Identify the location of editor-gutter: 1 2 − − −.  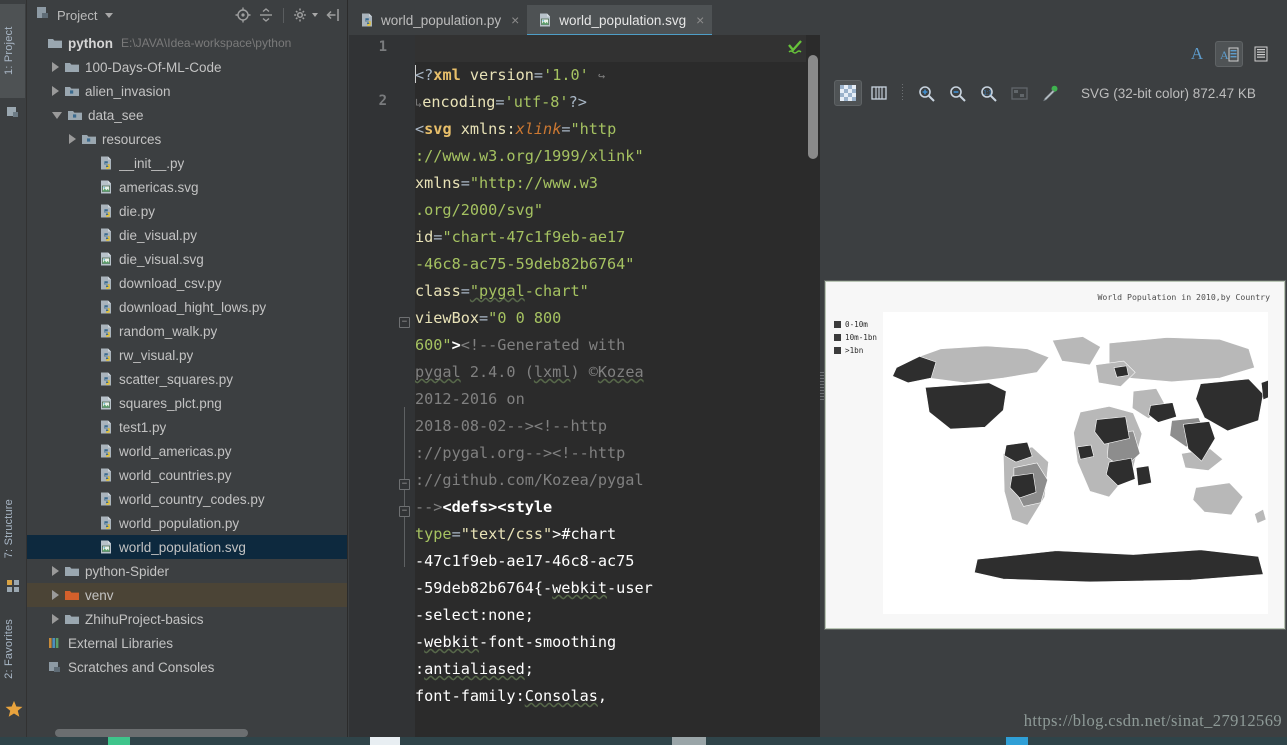
(382, 386).